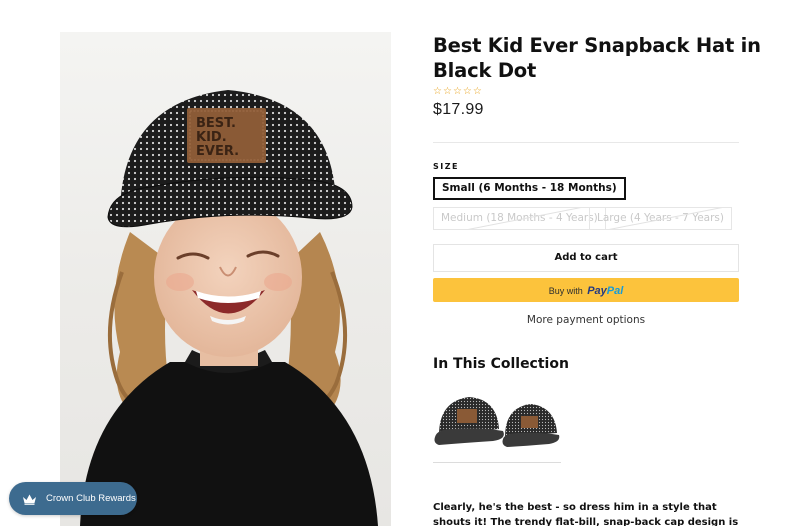 Image resolution: width=800 pixels, height=526 pixels. Describe the element at coordinates (586, 258) in the screenshot. I see `add-to-cart-button: Add to cart` at that location.